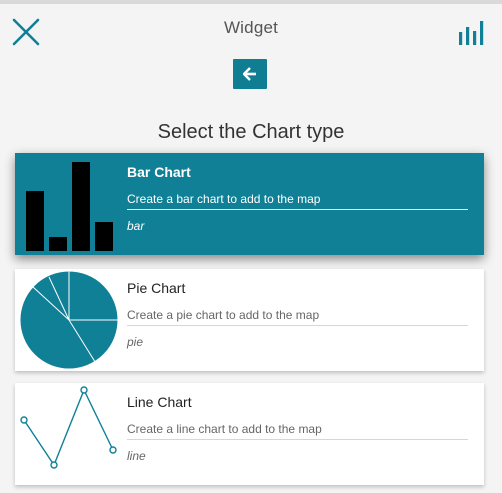  Describe the element at coordinates (297, 201) in the screenshot. I see `chart-type-description: Create a bar chart to add to the map` at that location.